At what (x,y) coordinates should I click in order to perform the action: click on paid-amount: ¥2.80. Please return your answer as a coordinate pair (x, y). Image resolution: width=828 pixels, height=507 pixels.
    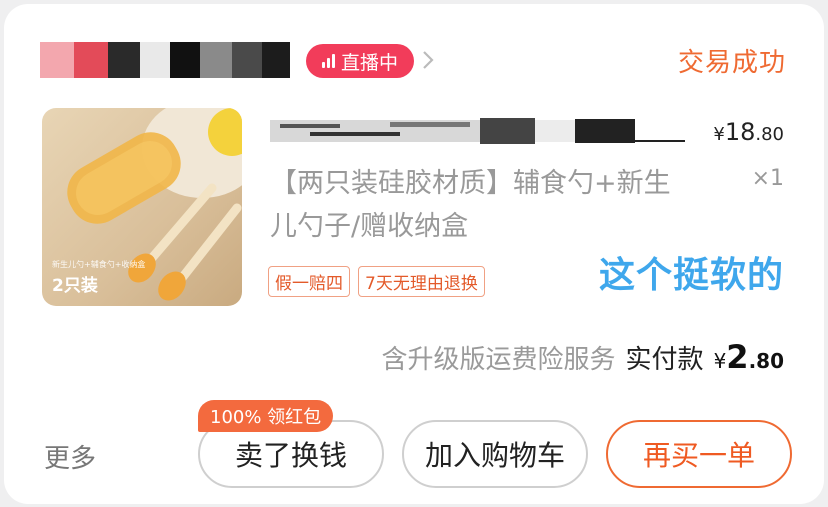
    Looking at the image, I should click on (749, 357).